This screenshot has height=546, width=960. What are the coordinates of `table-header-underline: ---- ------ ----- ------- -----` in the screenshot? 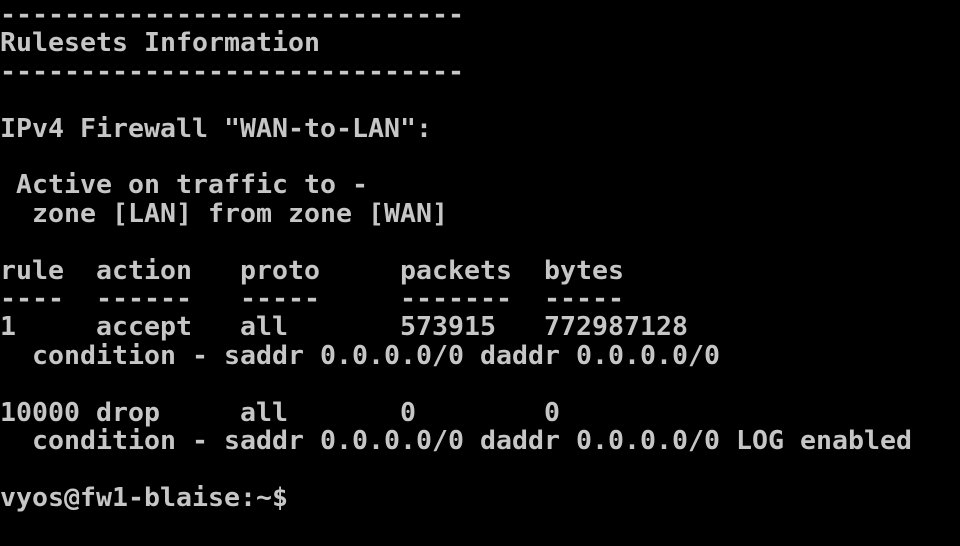 It's located at (312, 299).